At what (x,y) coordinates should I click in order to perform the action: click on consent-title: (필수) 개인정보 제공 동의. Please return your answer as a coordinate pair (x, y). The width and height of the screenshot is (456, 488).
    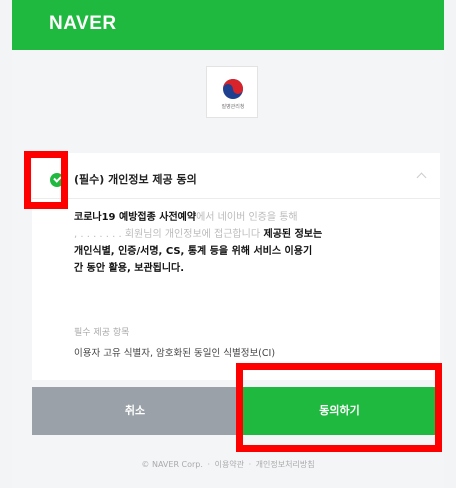
    Looking at the image, I should click on (135, 179).